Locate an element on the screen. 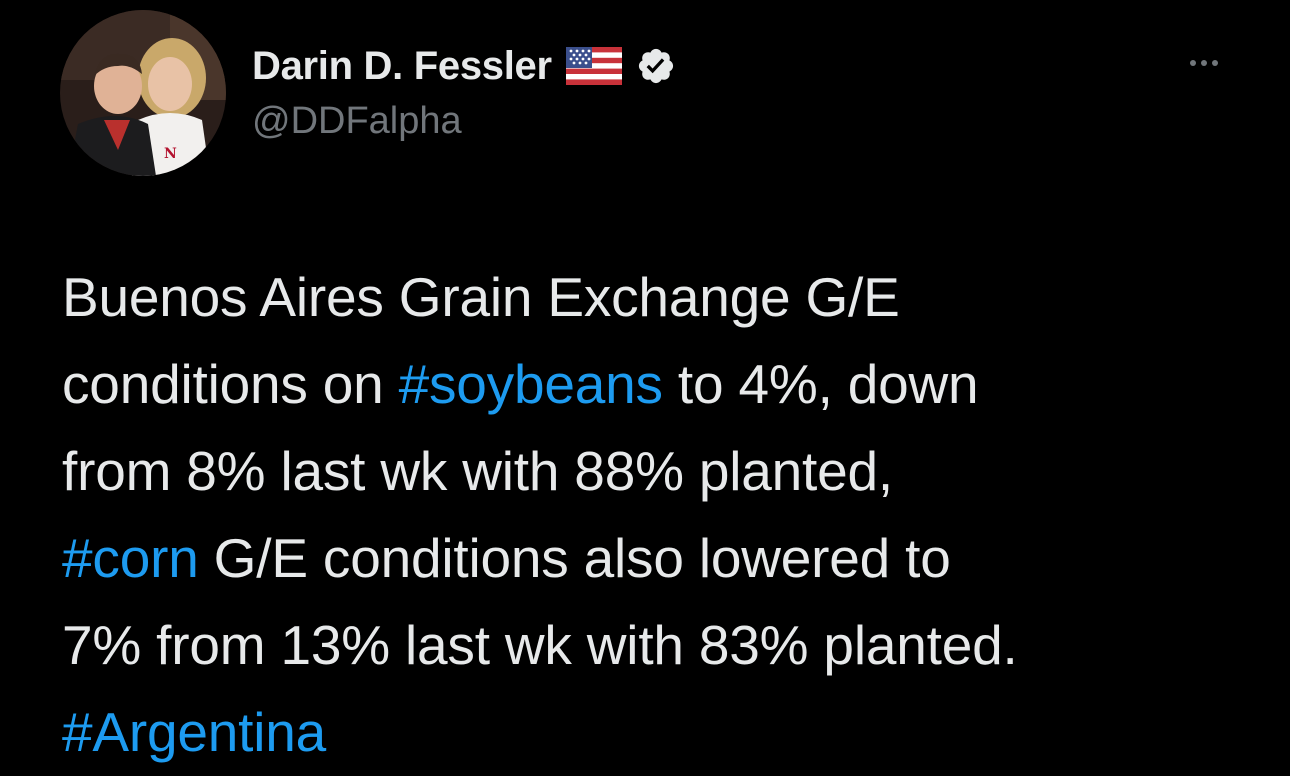 This screenshot has width=1290, height=776. hashtag-corn: #corn is located at coordinates (130, 558).